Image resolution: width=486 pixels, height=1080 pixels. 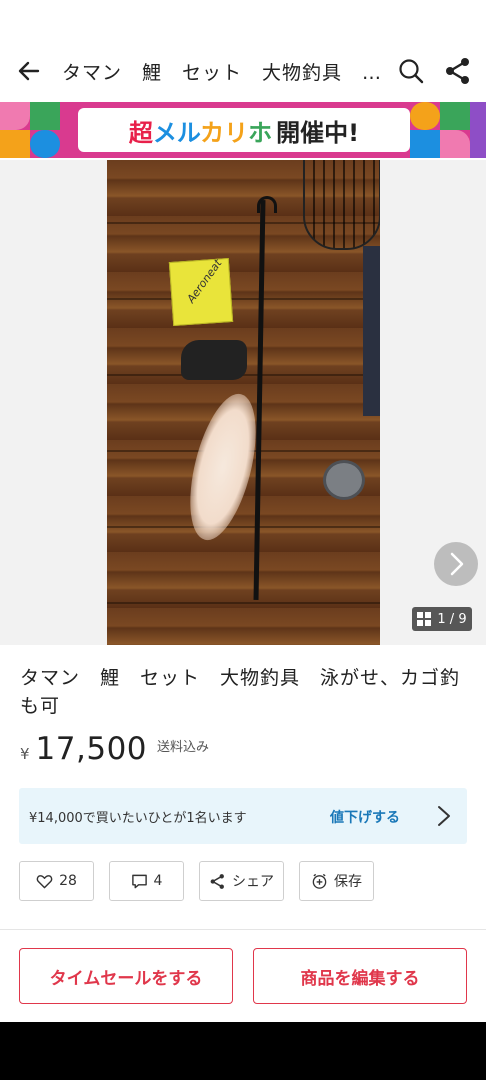 What do you see at coordinates (25, 754) in the screenshot?
I see `currency-symbol: ¥` at bounding box center [25, 754].